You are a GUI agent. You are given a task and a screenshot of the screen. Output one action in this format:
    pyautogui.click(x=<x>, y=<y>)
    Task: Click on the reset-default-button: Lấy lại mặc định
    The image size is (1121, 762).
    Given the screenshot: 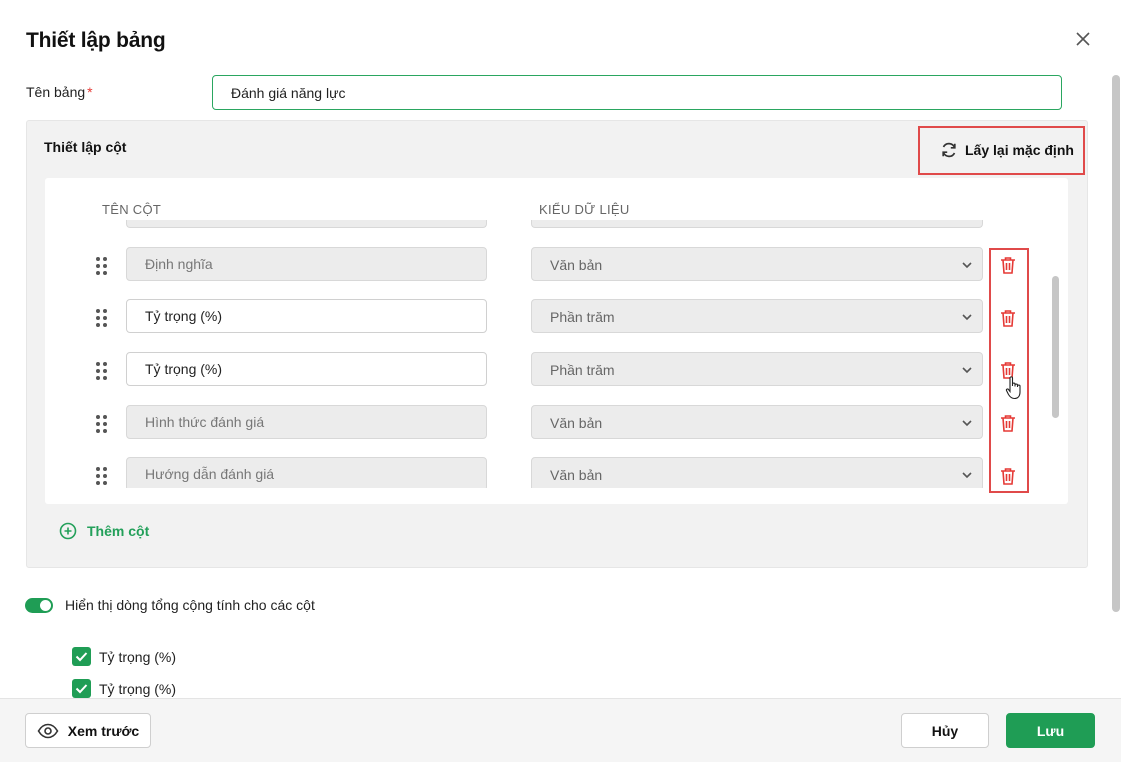 What is the action you would take?
    pyautogui.click(x=1007, y=150)
    